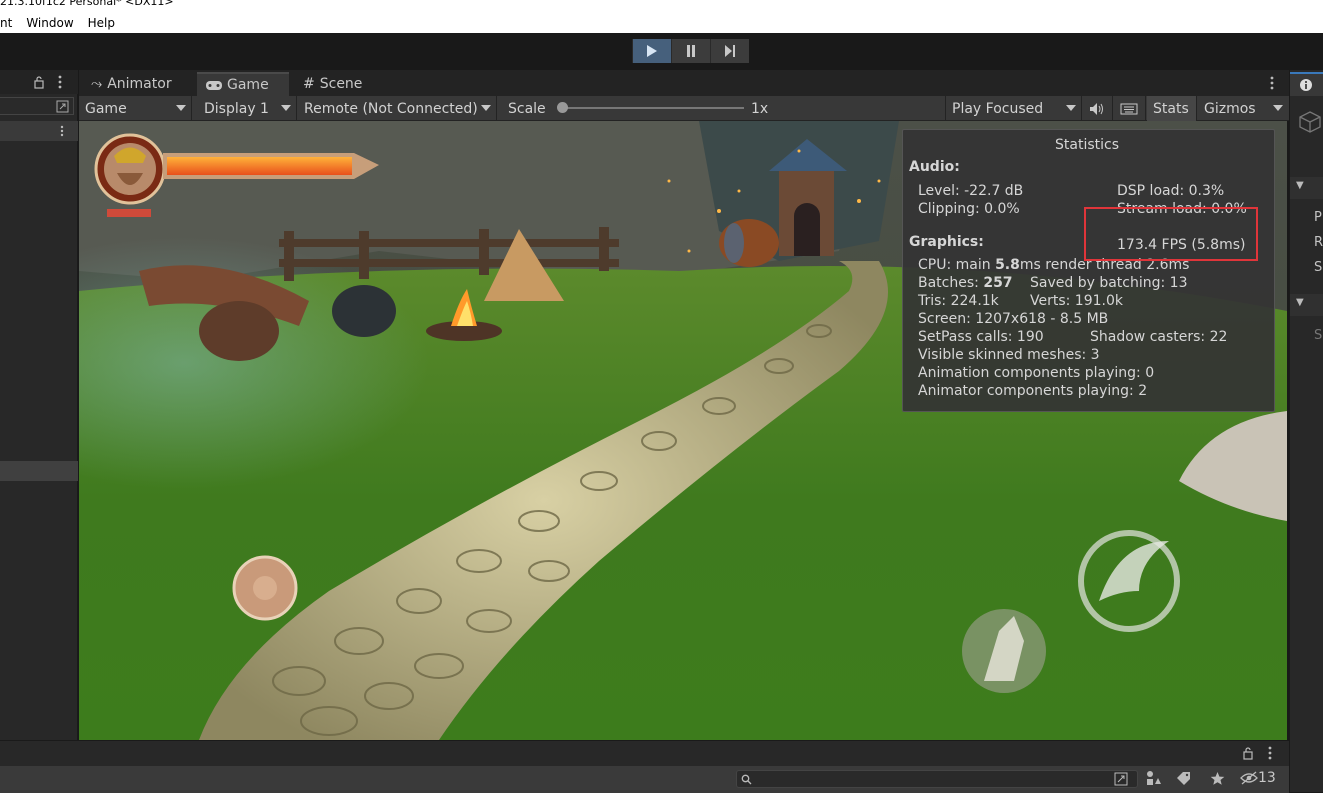  Describe the element at coordinates (1306, 431) in the screenshot. I see `inspector-panel: ▼ P R S ▼ S` at that location.